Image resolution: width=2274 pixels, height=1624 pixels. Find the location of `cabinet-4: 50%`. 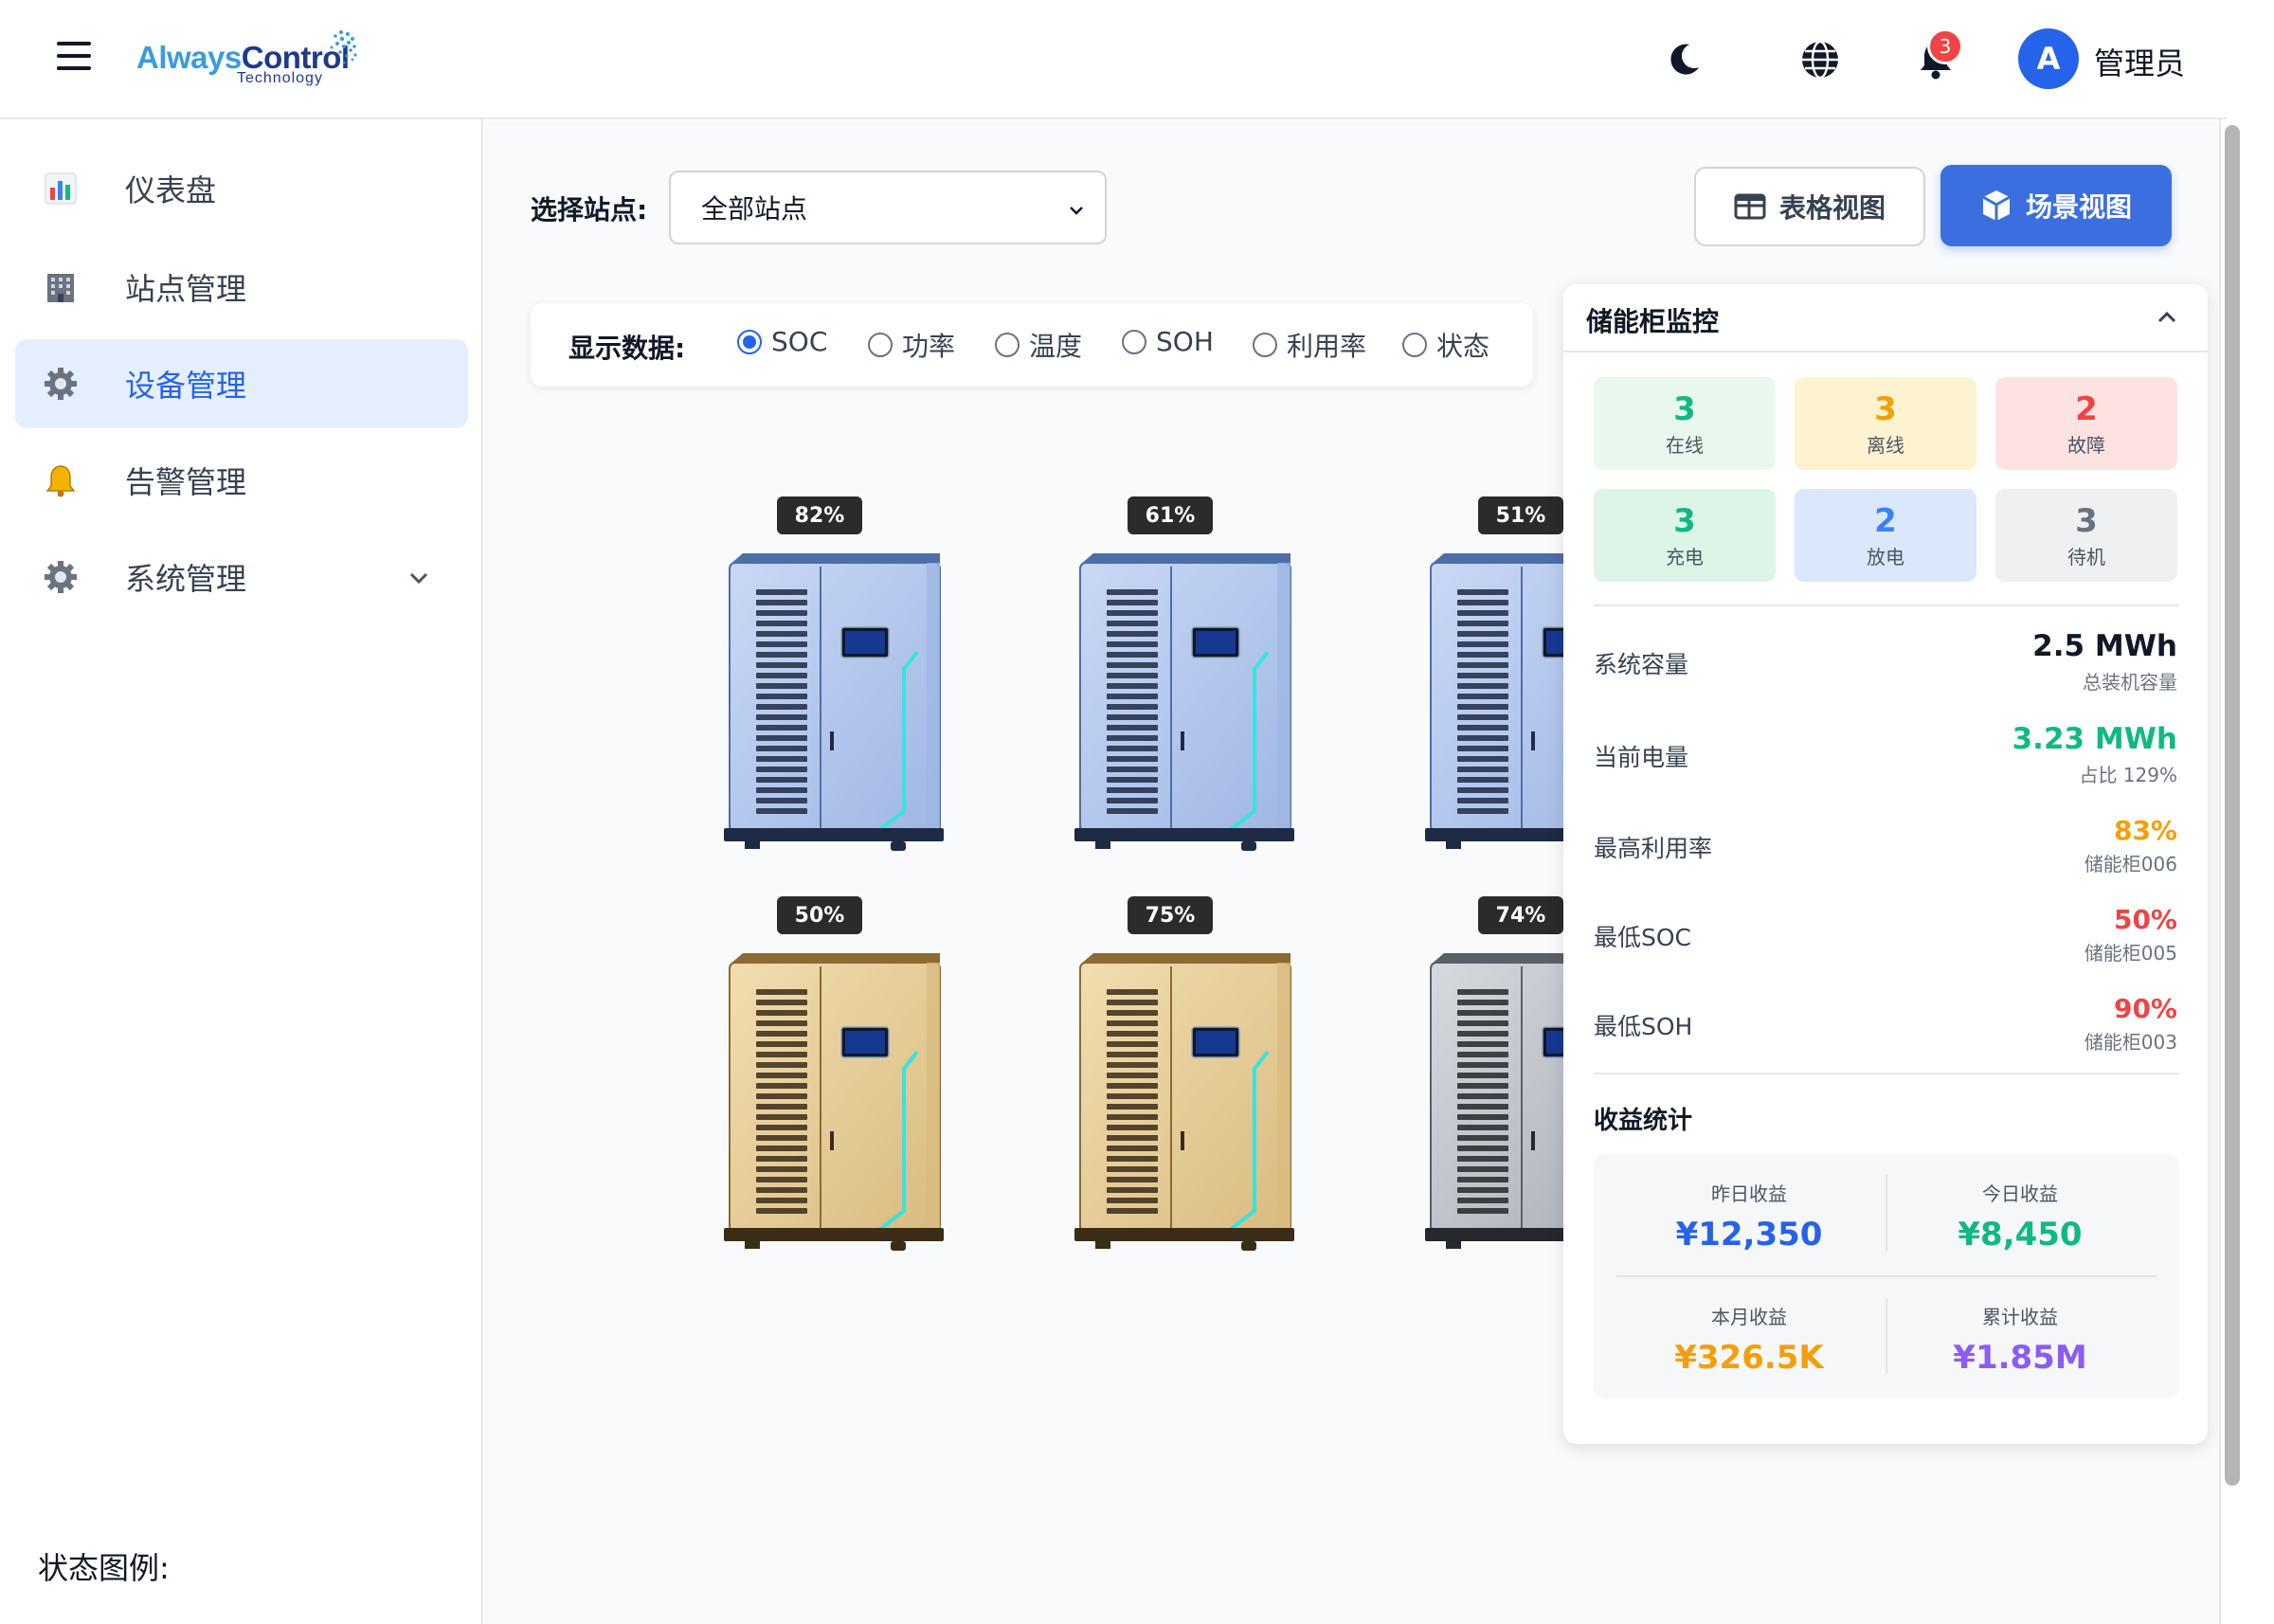

cabinet-4: 50% is located at coordinates (834, 1076).